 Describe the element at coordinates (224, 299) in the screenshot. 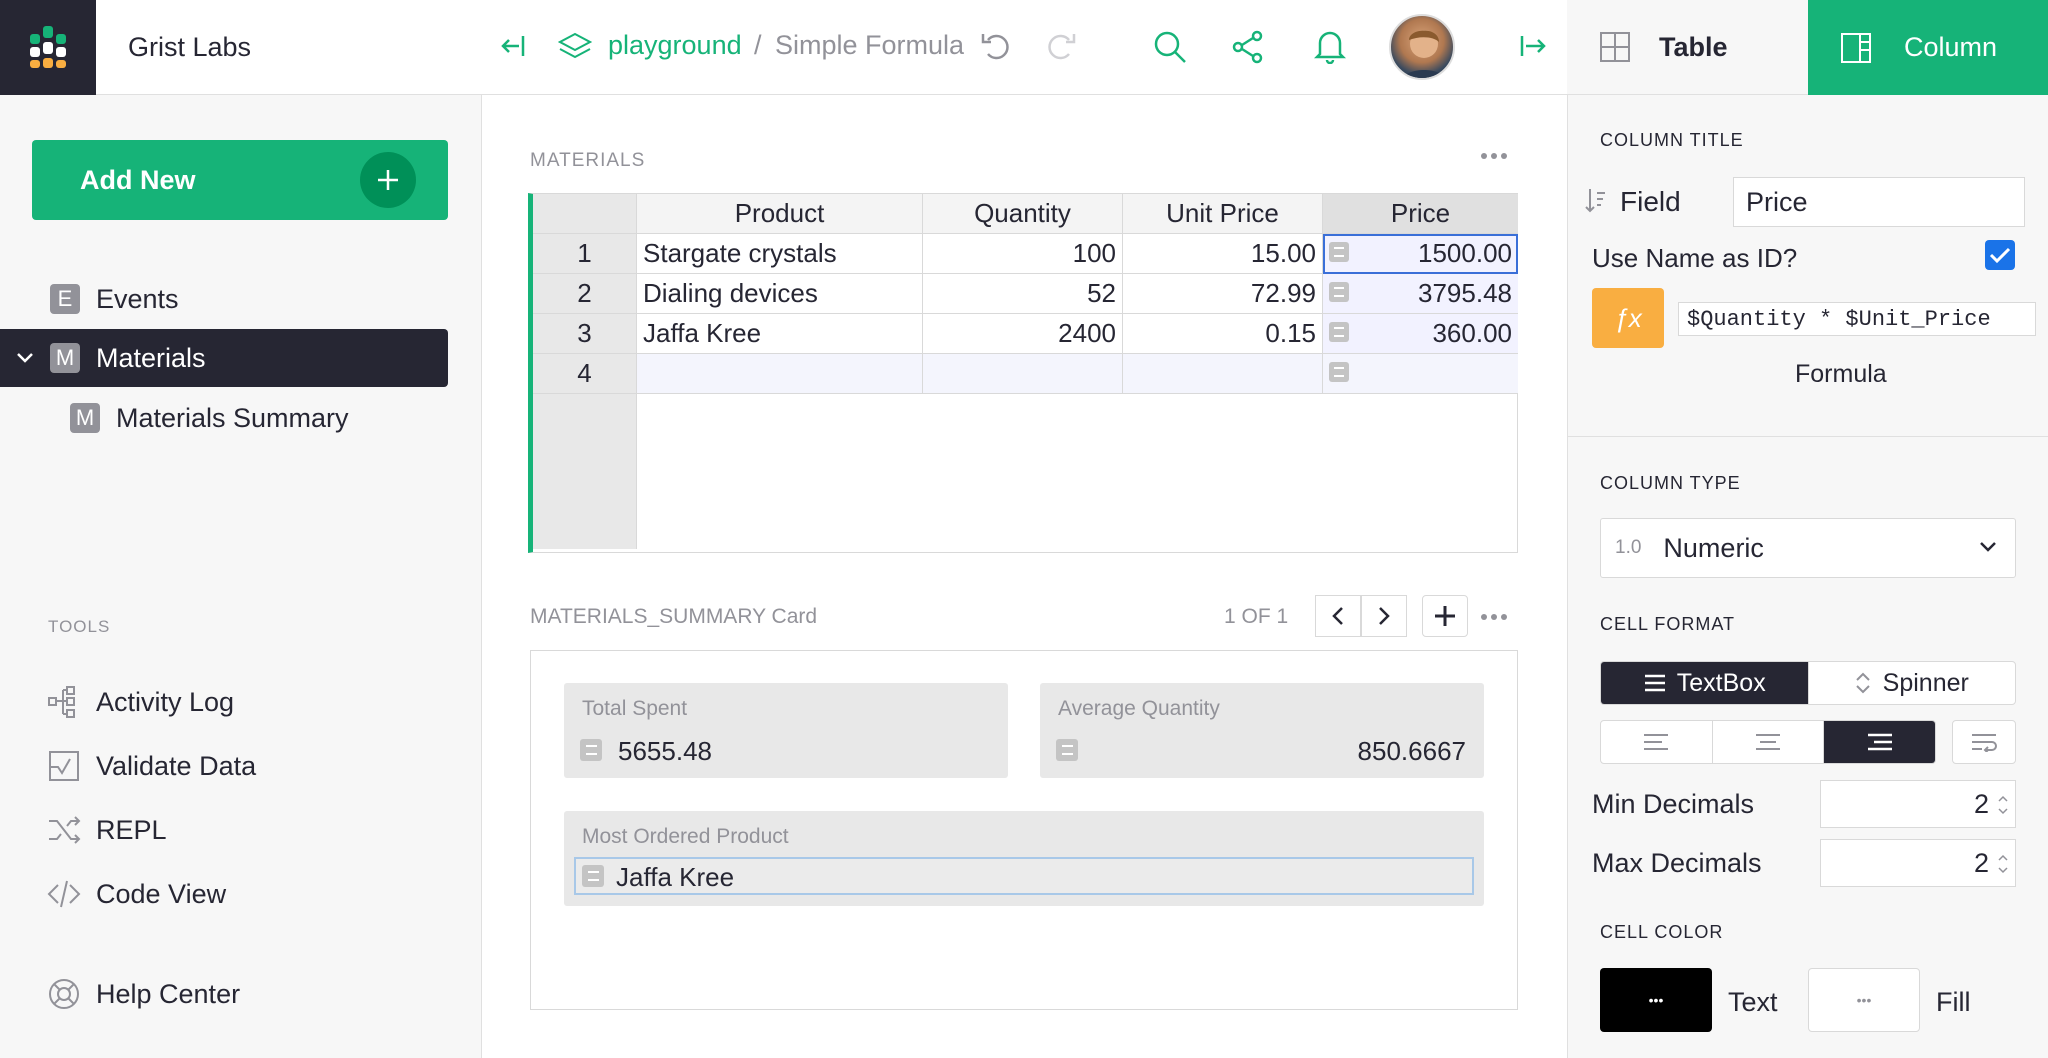

I see `page-item-events: E Events` at that location.